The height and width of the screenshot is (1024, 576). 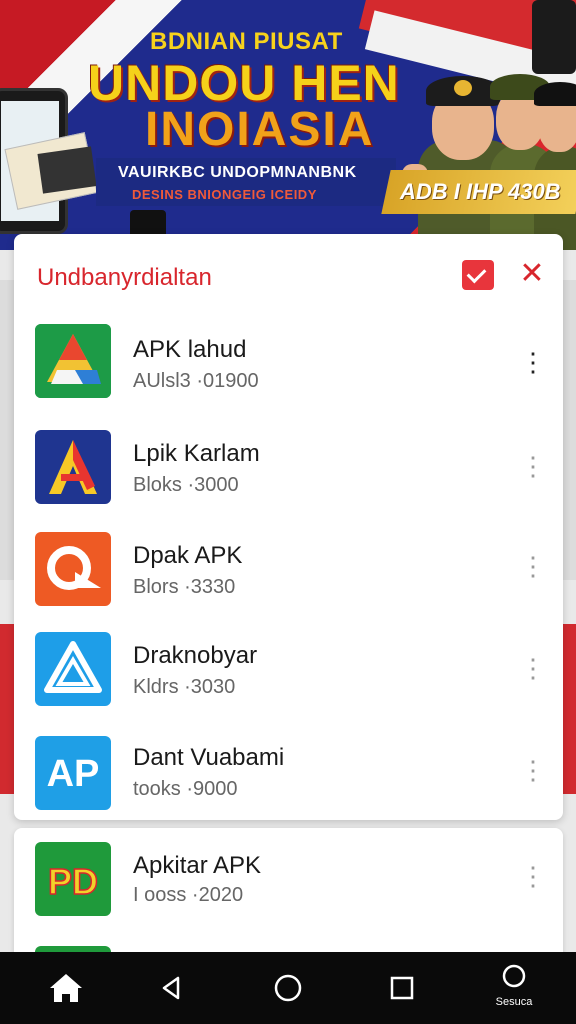 What do you see at coordinates (478, 275) in the screenshot?
I see `mail-icon` at bounding box center [478, 275].